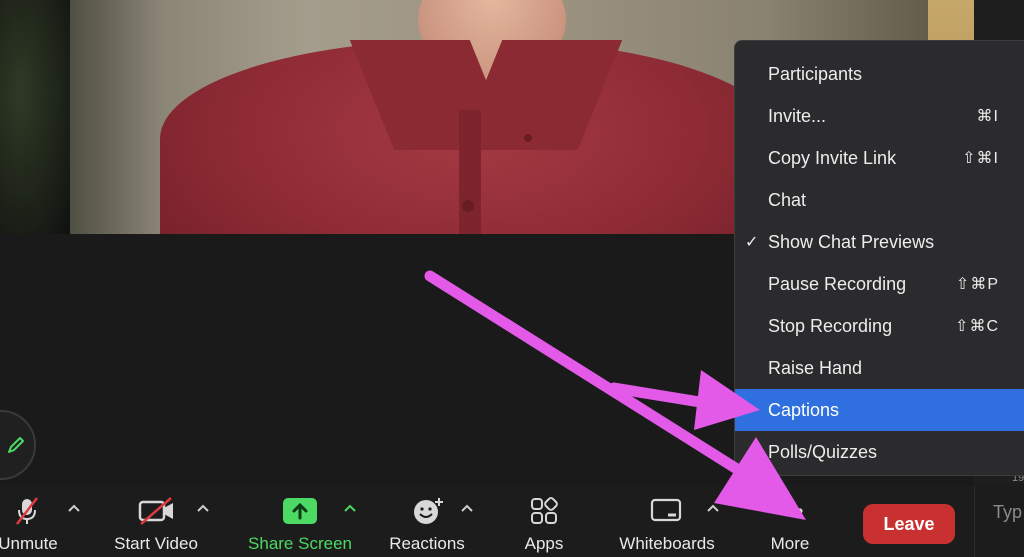  I want to click on unmute-label: Unmute, so click(29, 543).